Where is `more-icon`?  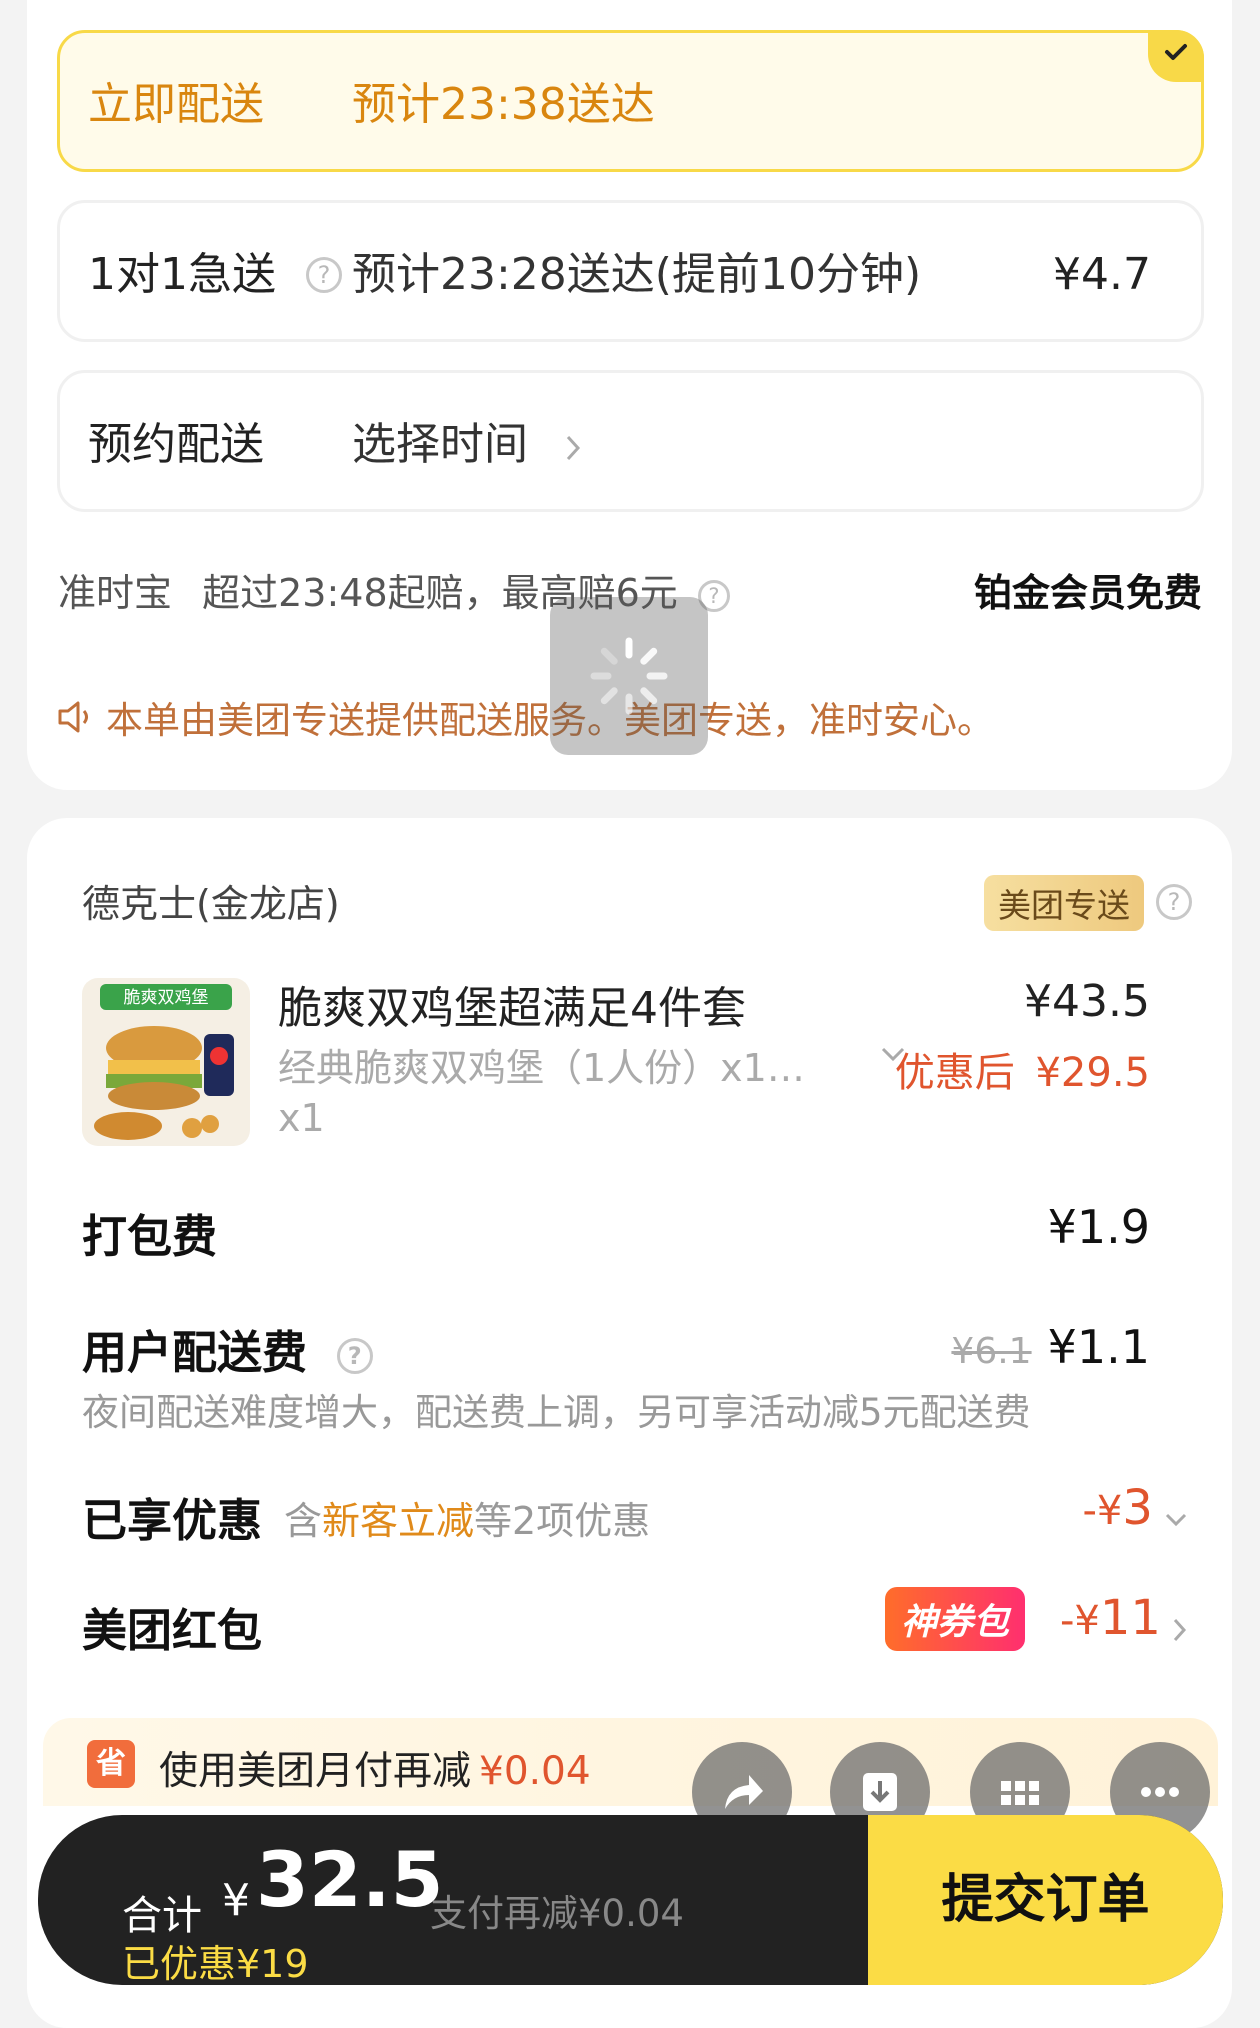
more-icon is located at coordinates (1160, 1792).